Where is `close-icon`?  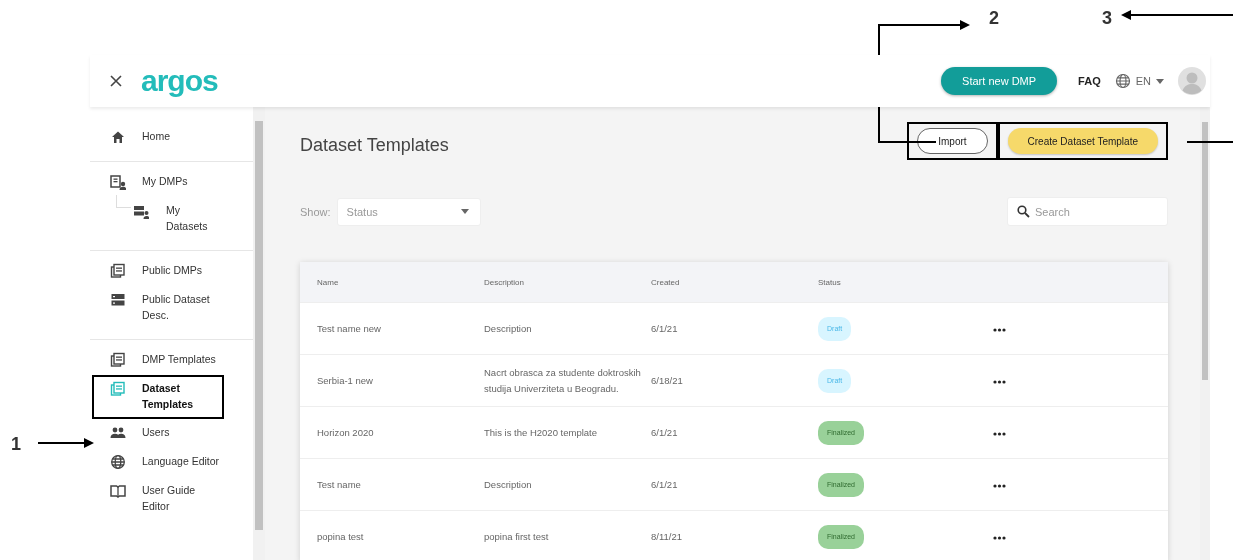
close-icon is located at coordinates (116, 81).